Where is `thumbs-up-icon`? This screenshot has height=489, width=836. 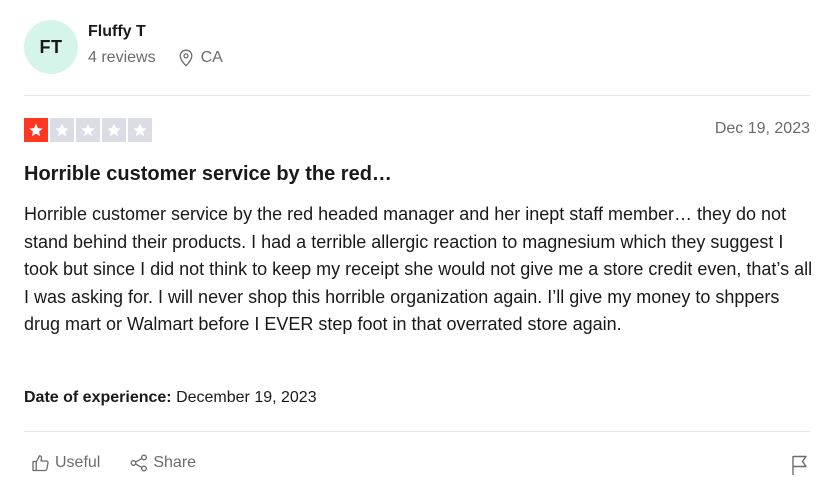 thumbs-up-icon is located at coordinates (40, 463).